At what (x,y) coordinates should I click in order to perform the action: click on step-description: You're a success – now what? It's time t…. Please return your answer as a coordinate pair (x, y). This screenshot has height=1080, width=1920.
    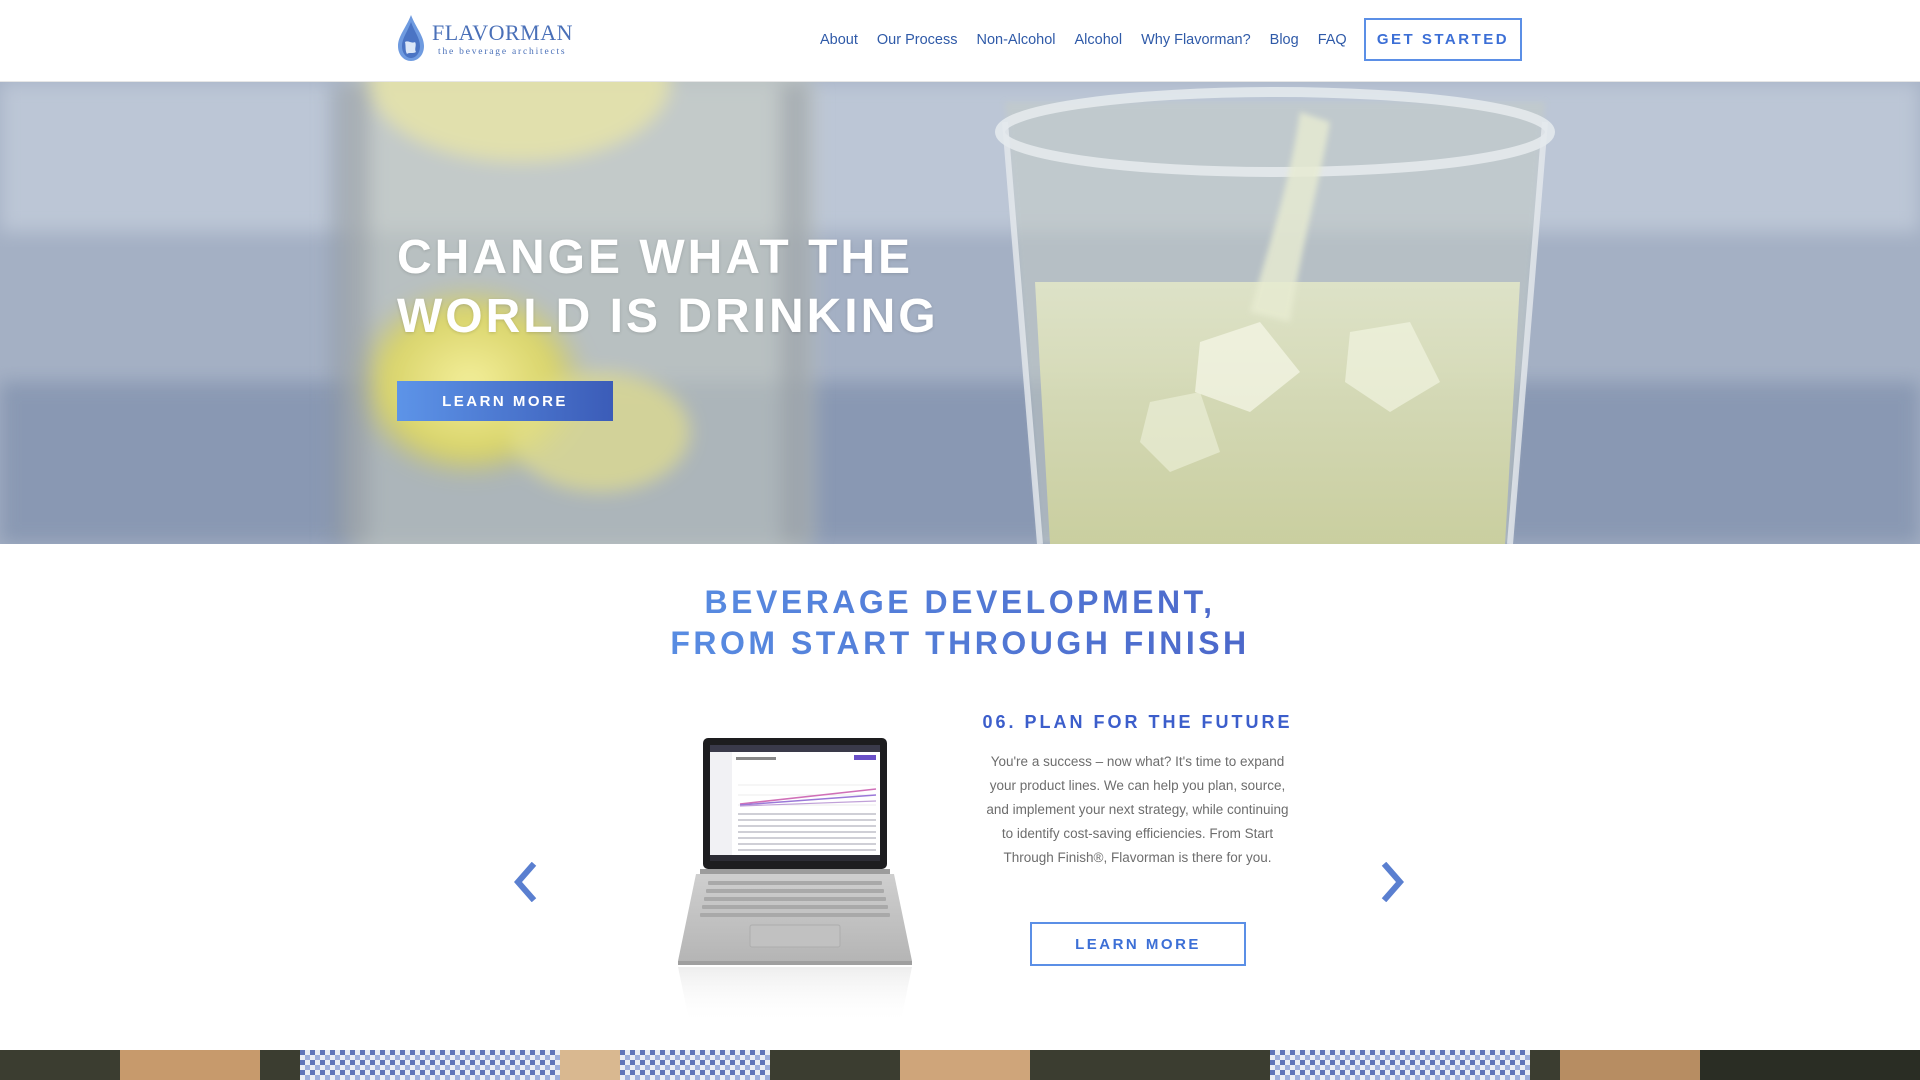
    Looking at the image, I should click on (1137, 809).